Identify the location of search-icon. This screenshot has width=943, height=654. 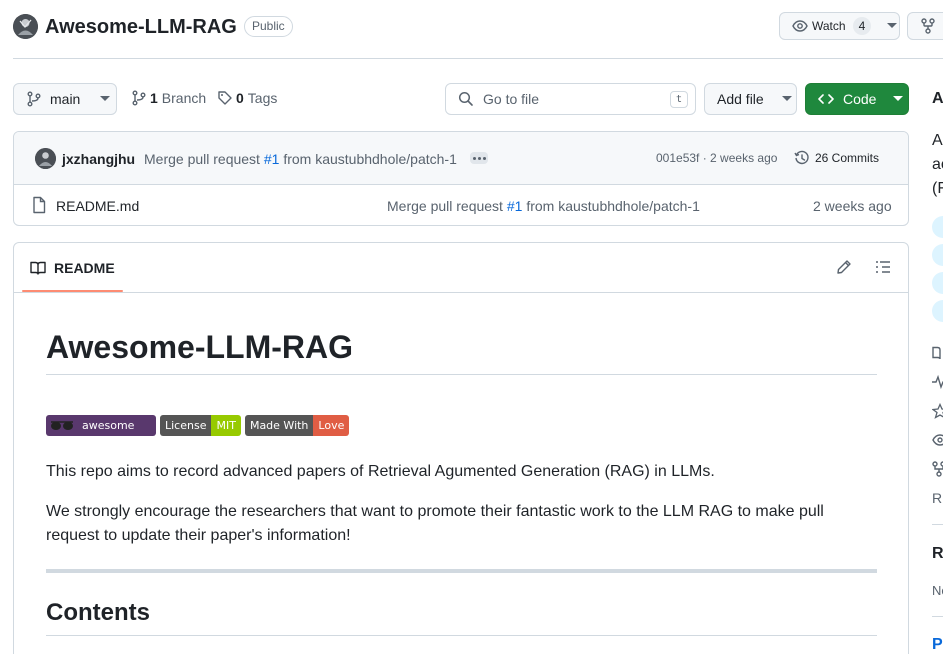
(466, 99).